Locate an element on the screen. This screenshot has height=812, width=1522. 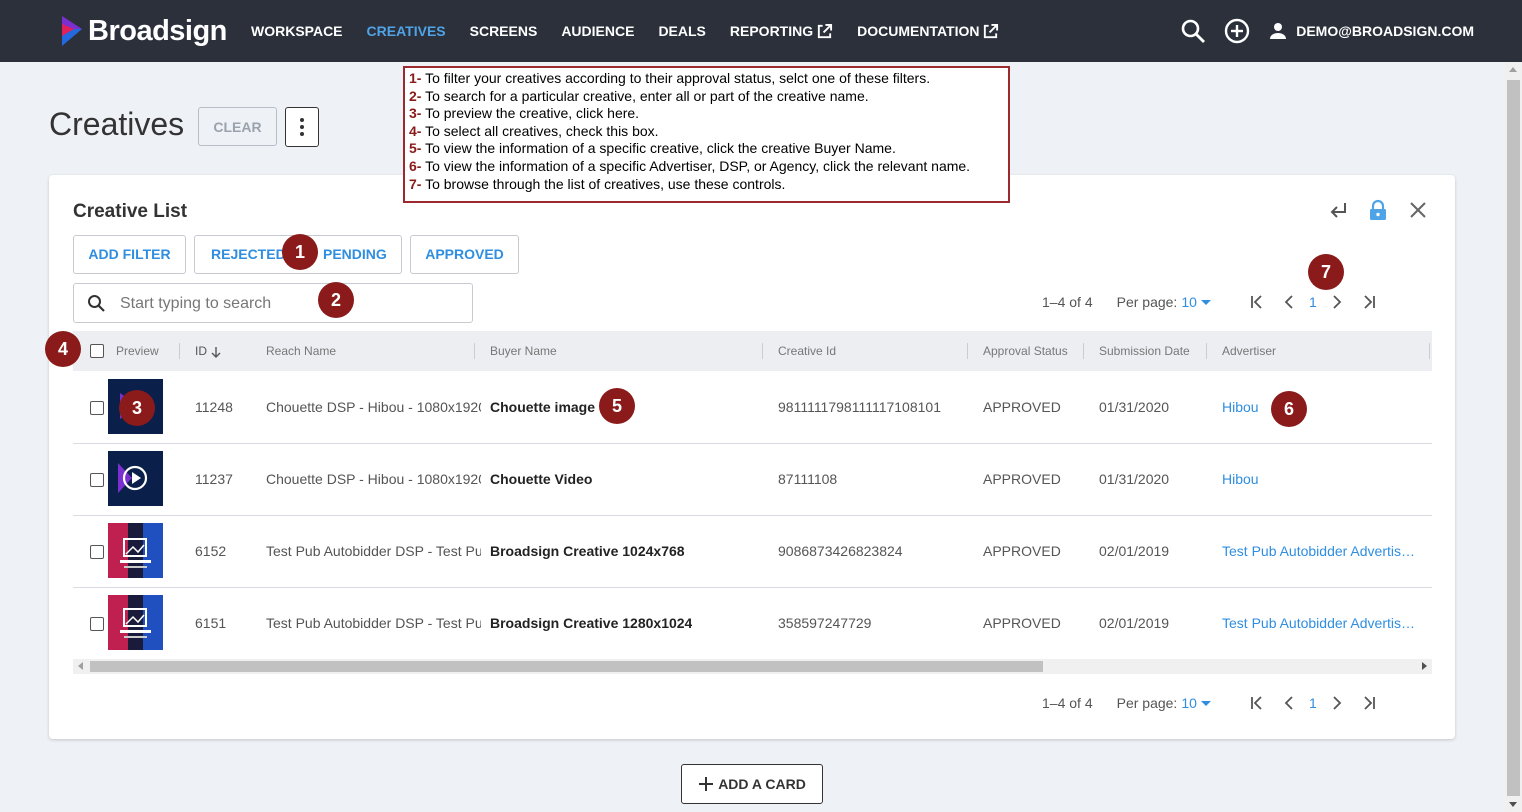
callout-badge: 5 is located at coordinates (617, 406).